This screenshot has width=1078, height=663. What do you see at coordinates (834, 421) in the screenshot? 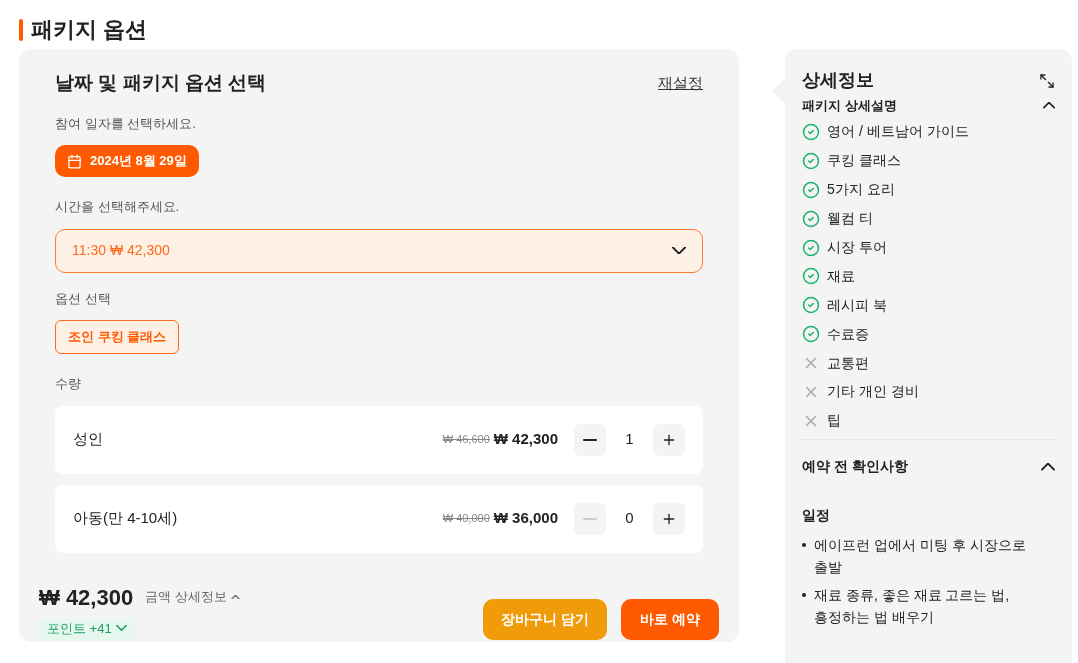
I see `package-item: 팁` at bounding box center [834, 421].